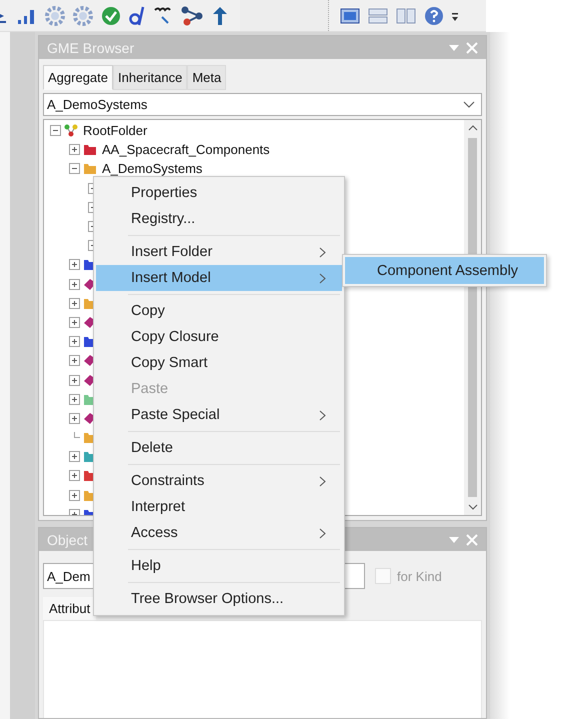 This screenshot has height=719, width=585. What do you see at coordinates (406, 16) in the screenshot?
I see `columns-icon` at bounding box center [406, 16].